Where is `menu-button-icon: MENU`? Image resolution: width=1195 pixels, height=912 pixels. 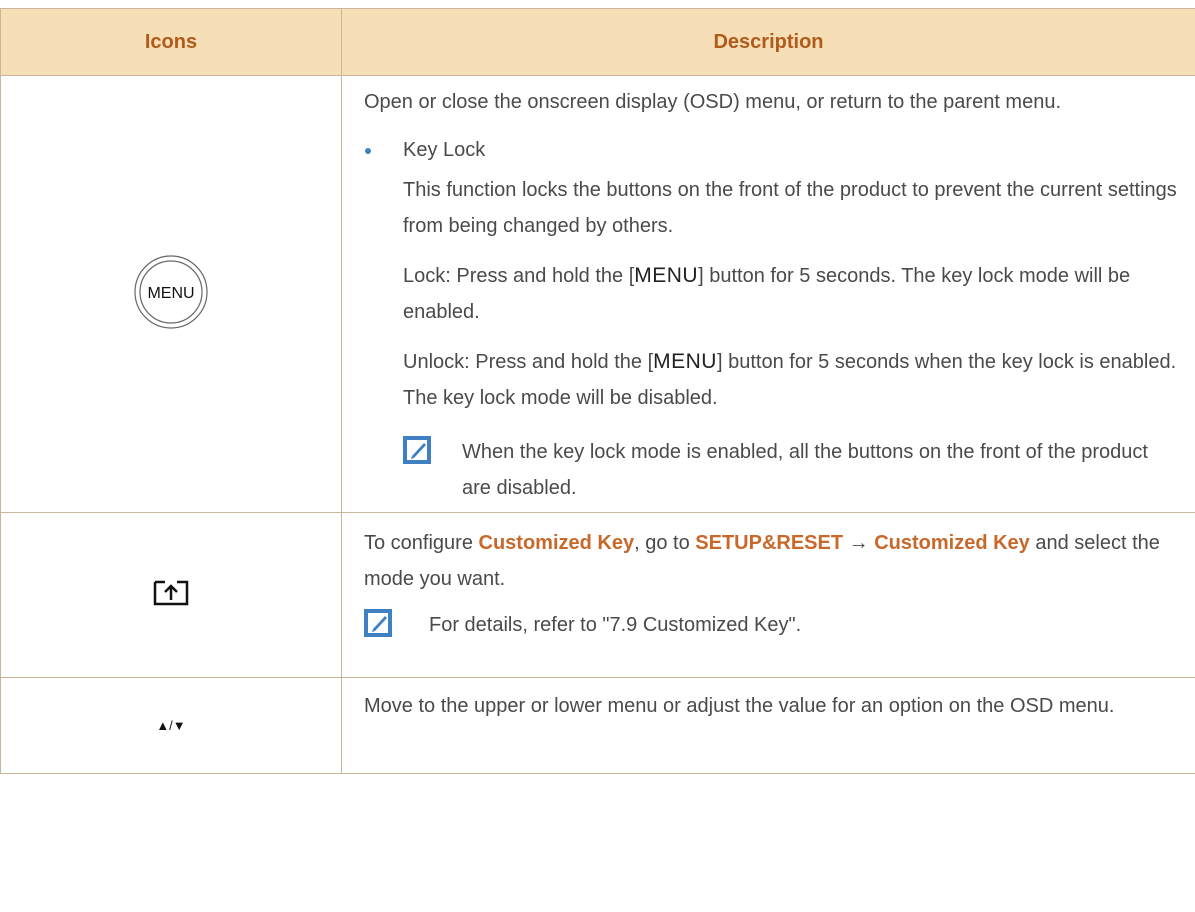
menu-button-icon: MENU is located at coordinates (171, 291).